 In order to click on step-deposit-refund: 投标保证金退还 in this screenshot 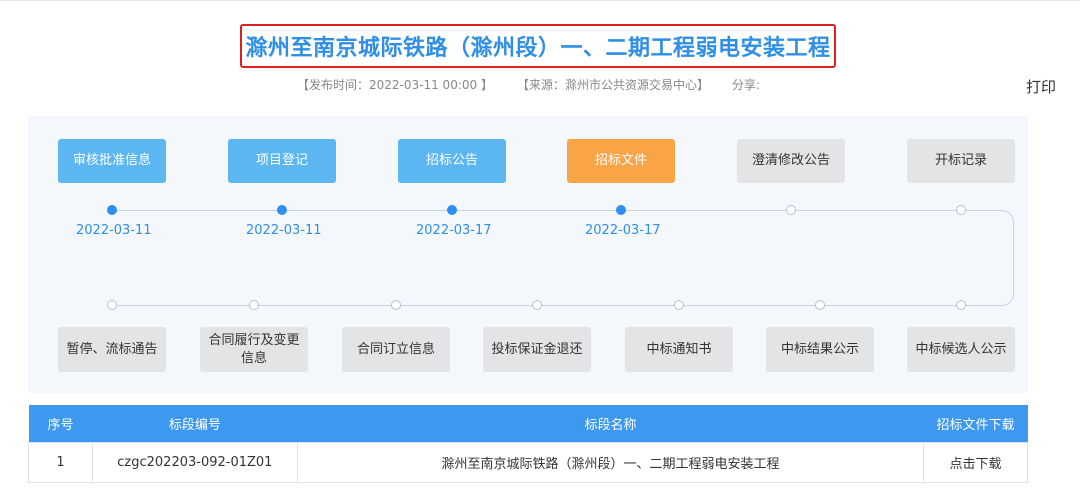, I will do `click(537, 349)`.